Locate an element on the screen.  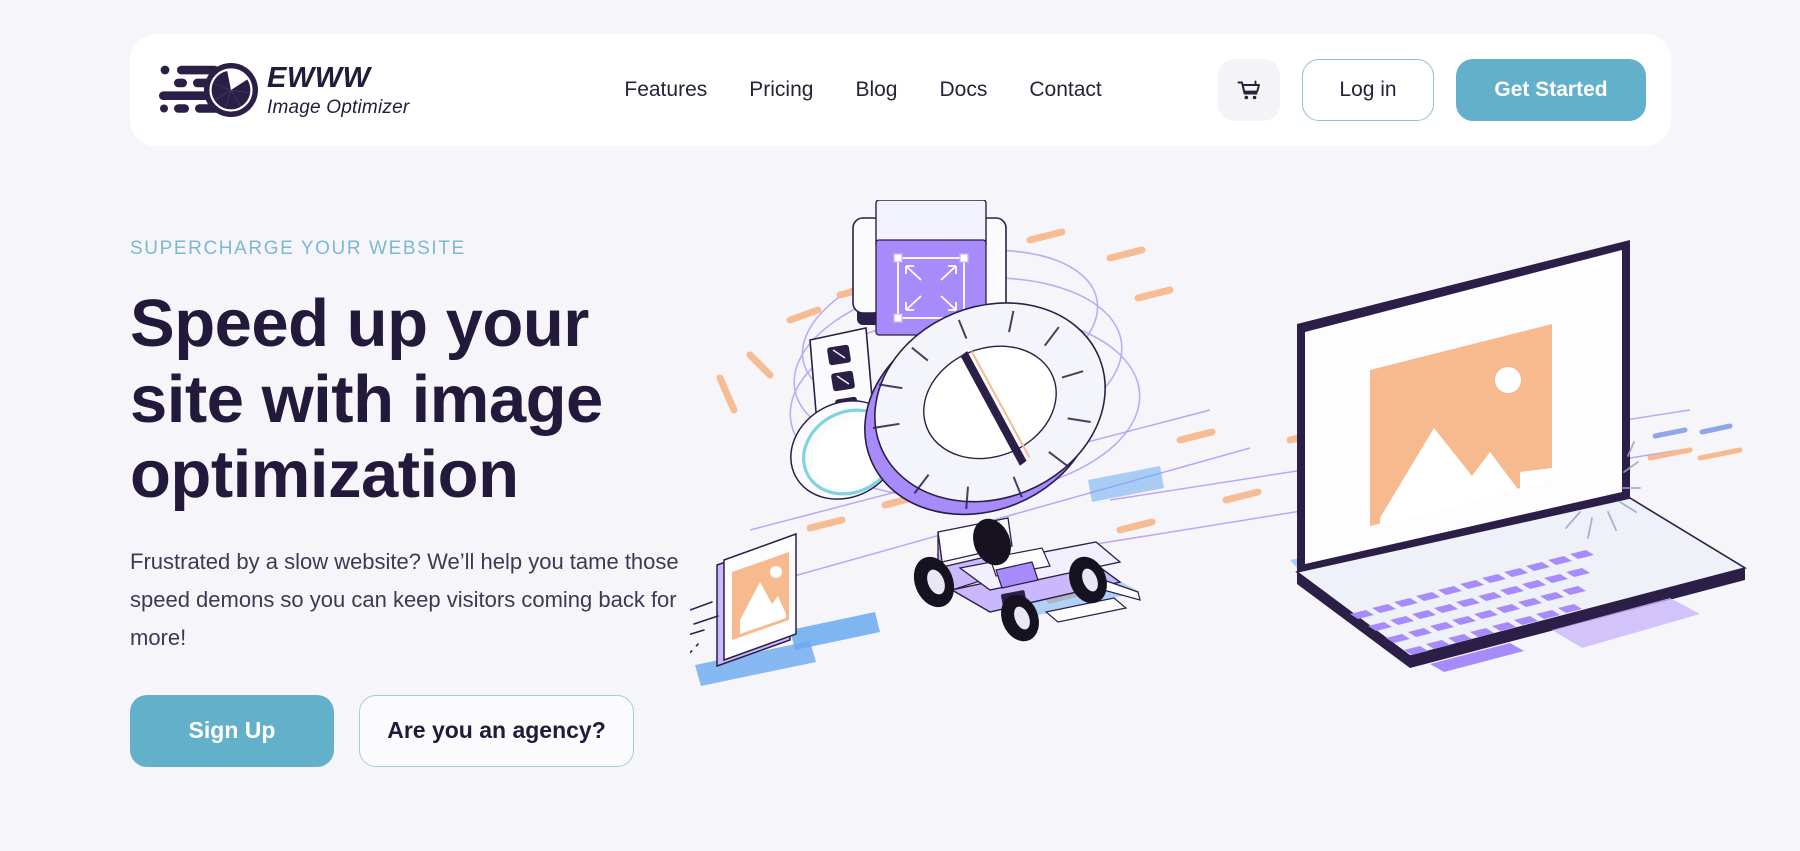
nav-item-docs: Docs is located at coordinates (963, 90).